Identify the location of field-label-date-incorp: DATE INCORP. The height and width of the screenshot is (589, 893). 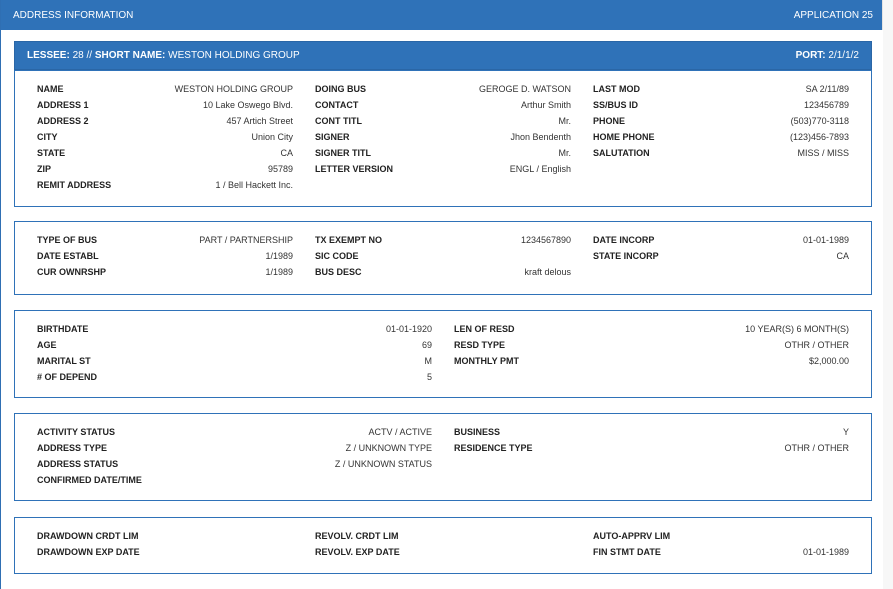
(624, 240).